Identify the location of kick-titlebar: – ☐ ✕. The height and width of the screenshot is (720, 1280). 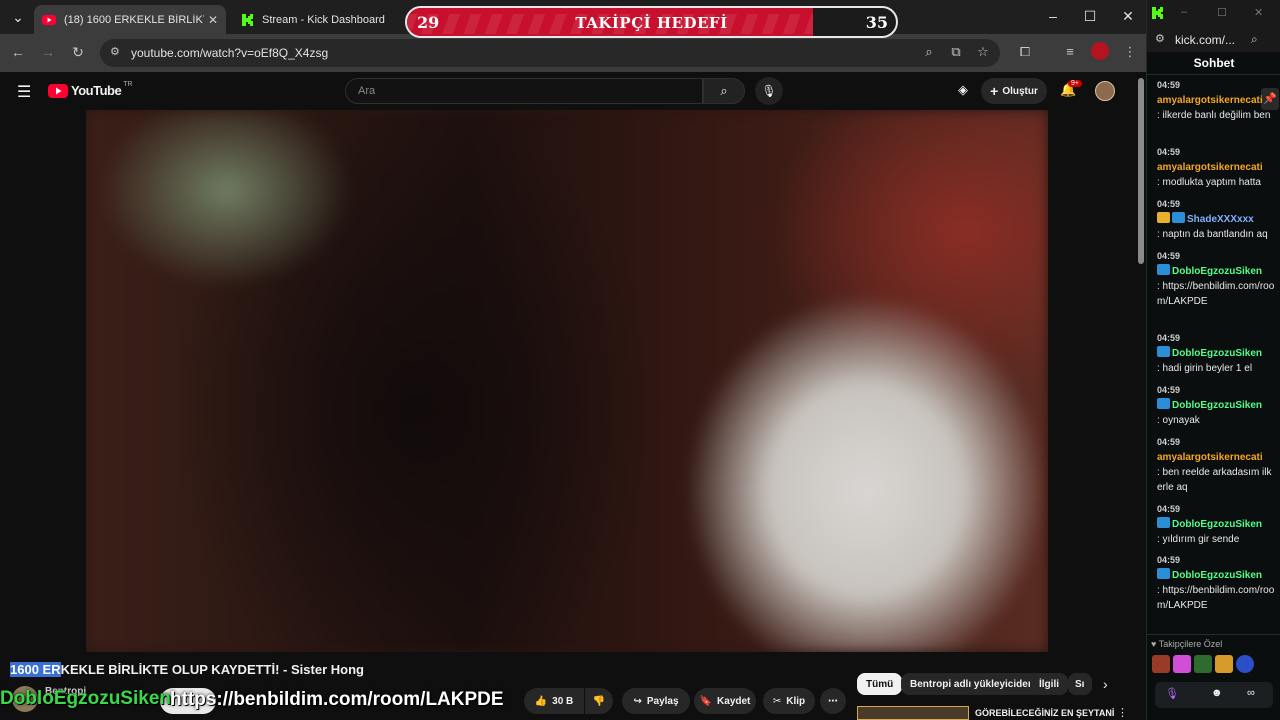
(1213, 14).